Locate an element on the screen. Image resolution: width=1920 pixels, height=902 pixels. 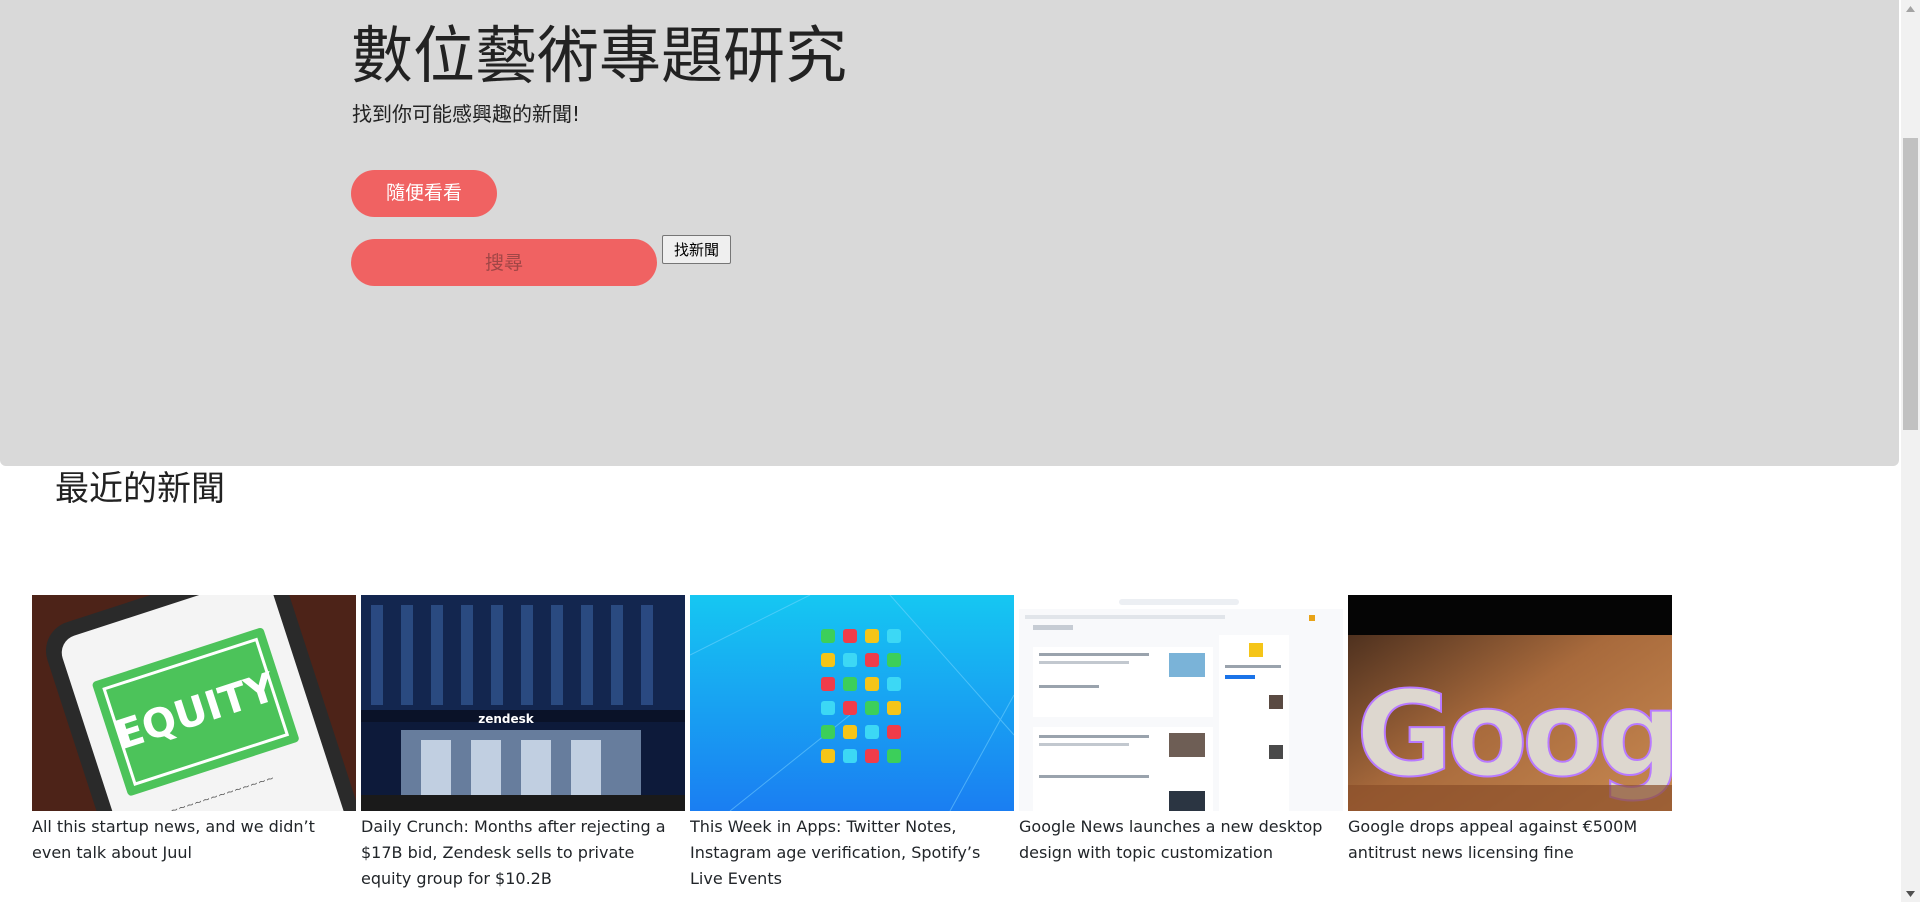
news-thumbnail: Google is located at coordinates (1510, 703).